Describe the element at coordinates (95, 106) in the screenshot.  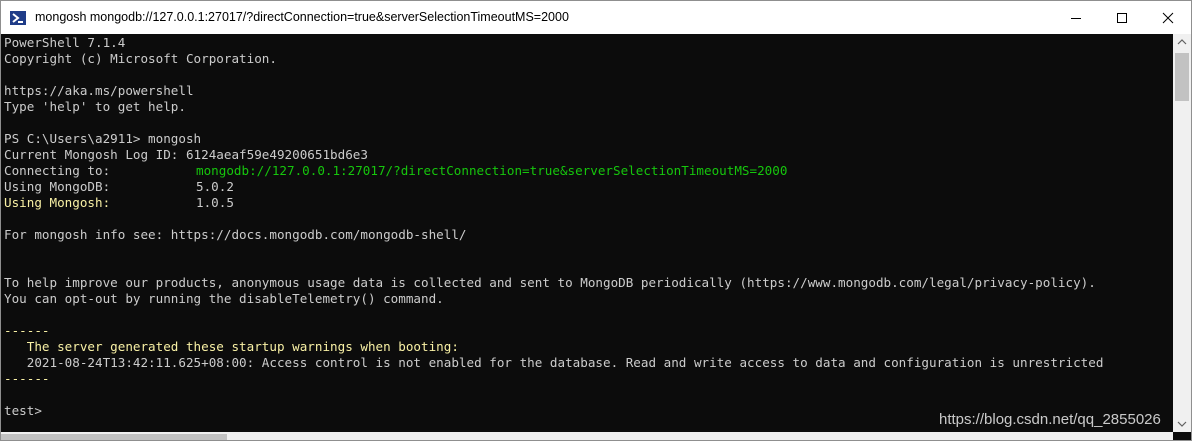
I see `console-line: Type 'help' to get help.` at that location.